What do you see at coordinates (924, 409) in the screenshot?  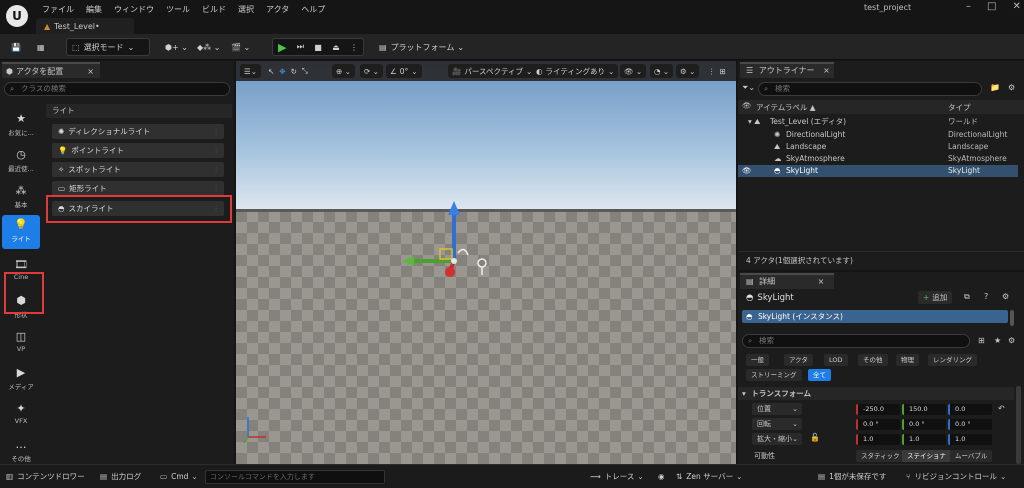 I see `location-y-field: 150.0` at bounding box center [924, 409].